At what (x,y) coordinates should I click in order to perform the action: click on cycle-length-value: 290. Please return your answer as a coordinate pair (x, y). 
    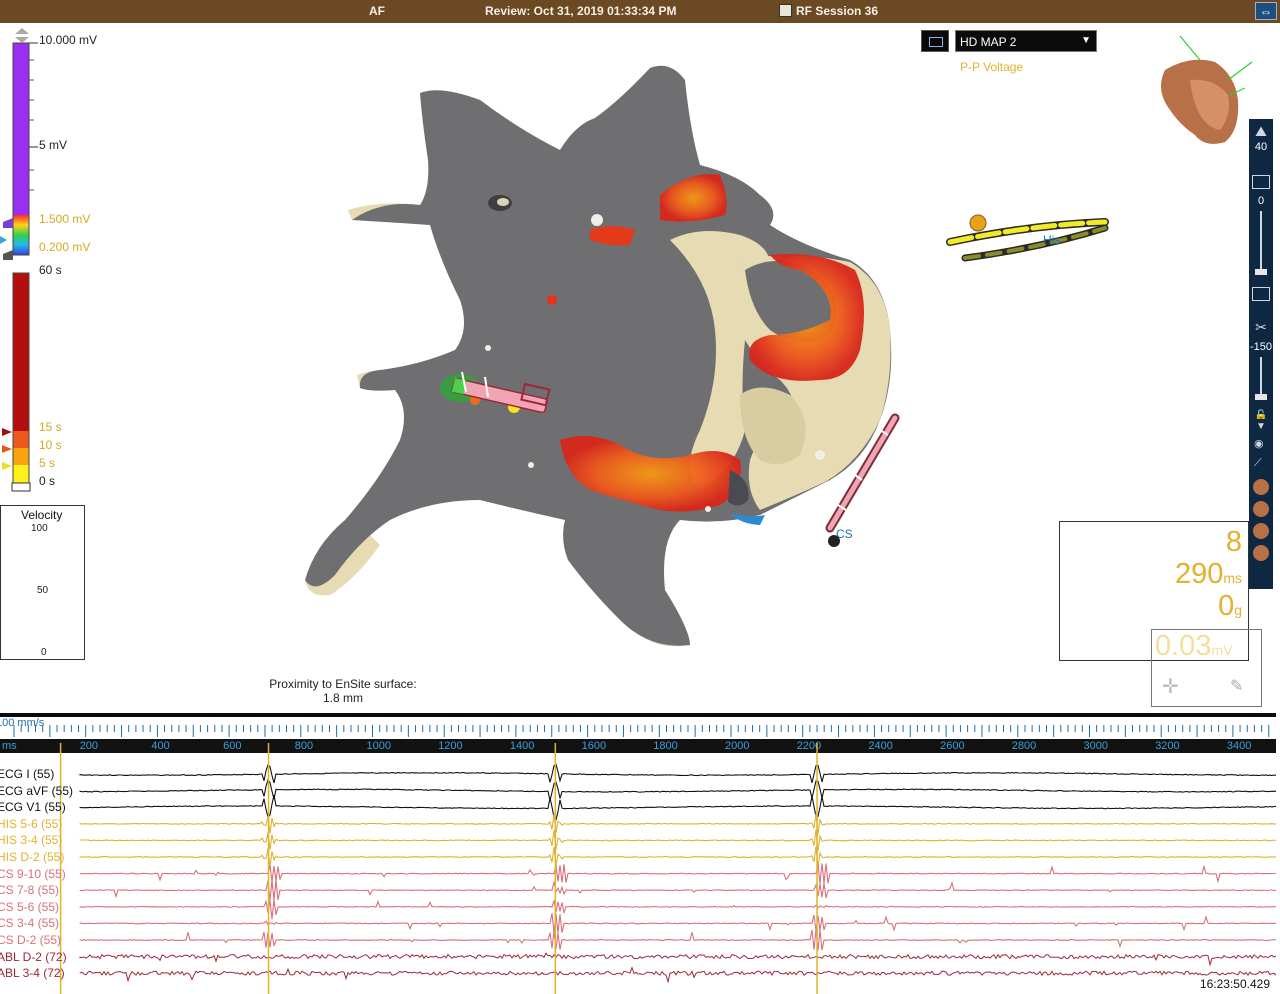
    Looking at the image, I should click on (1199, 574).